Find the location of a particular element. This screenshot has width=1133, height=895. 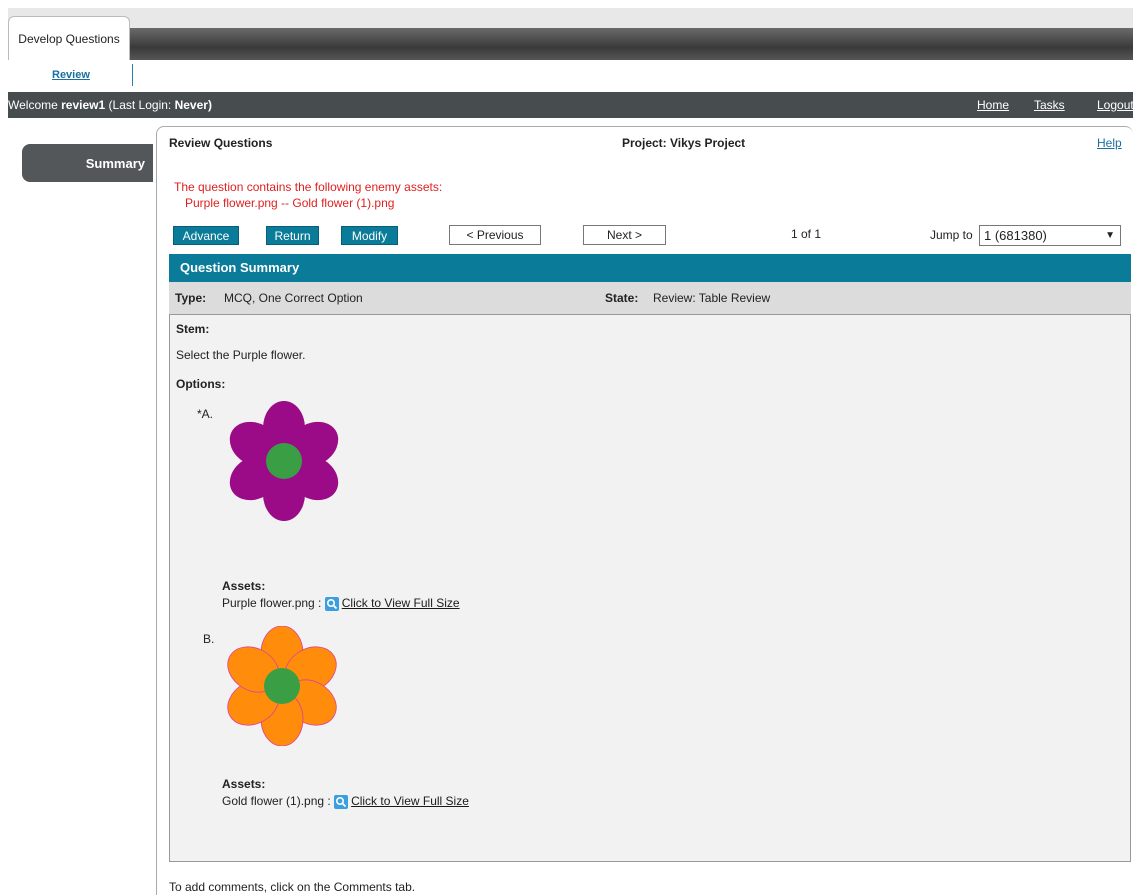

chevron-down-icon: ▼ is located at coordinates (1110, 235).